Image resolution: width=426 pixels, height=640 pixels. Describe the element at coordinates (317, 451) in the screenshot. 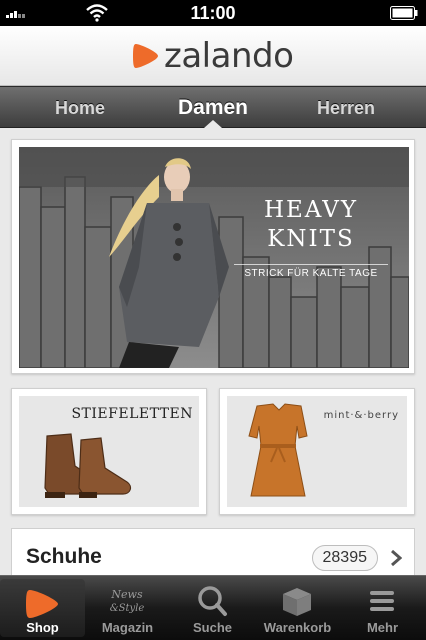

I see `tile-mint-berry: mint·&·berry` at that location.